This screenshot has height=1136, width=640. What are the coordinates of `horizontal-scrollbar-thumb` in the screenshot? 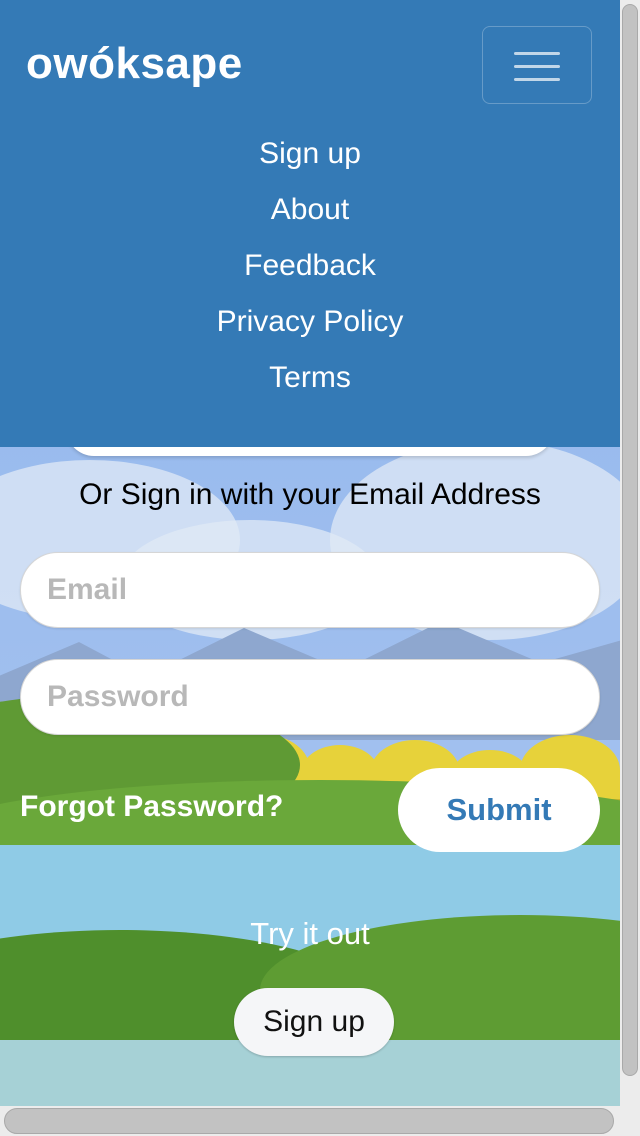 It's located at (309, 1121).